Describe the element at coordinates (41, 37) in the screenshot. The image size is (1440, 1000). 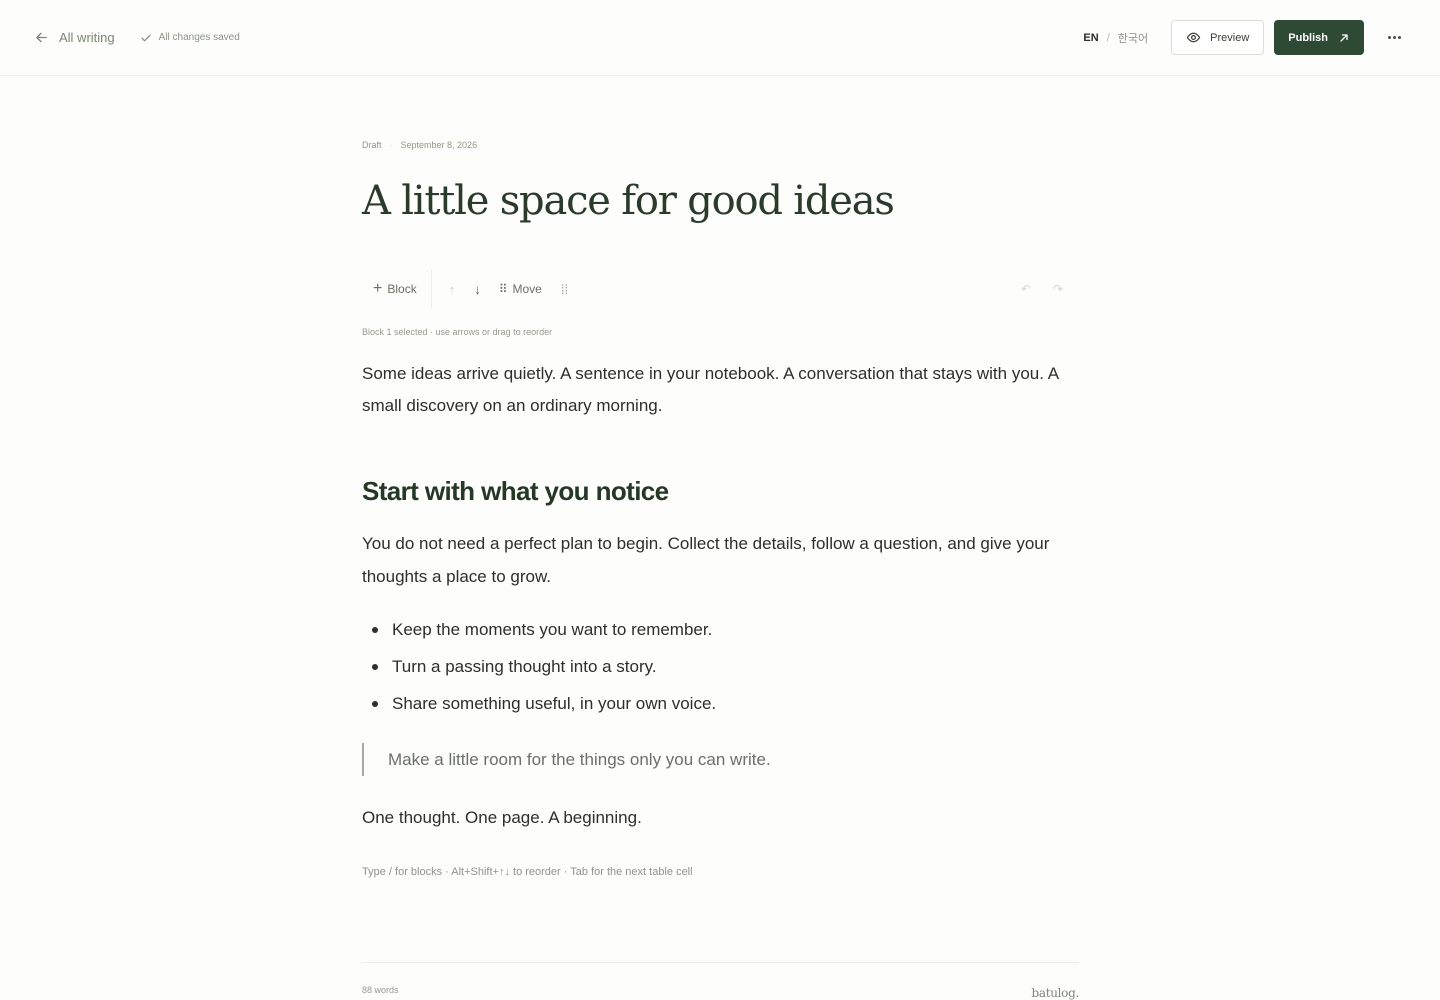
I see `arrow-left-icon` at that location.